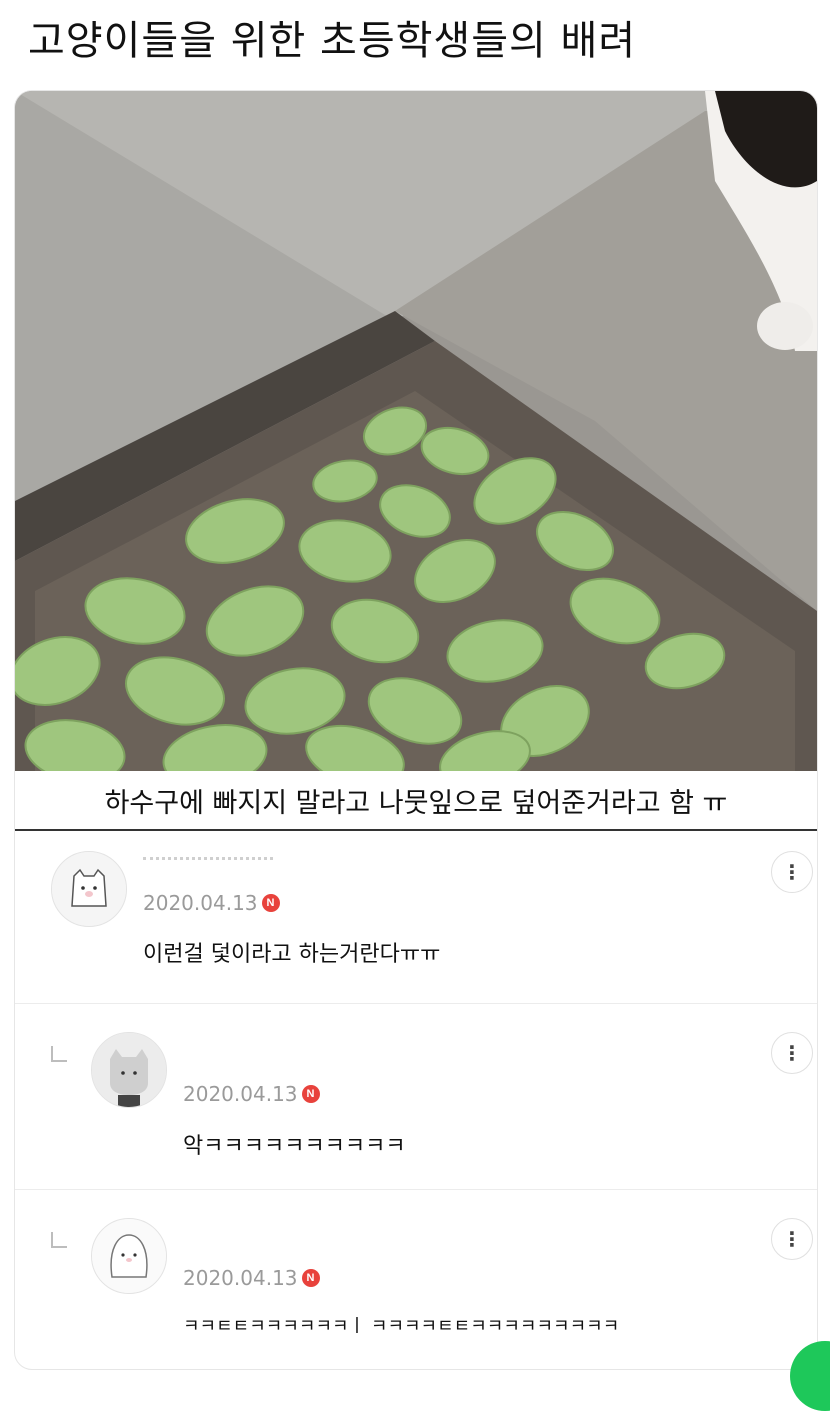 The height and width of the screenshot is (1411, 830). What do you see at coordinates (401, 1326) in the screenshot?
I see `comment-text: ㅋㅋㅌㅌㅋㅋㅋㅋㅋㅋㅣ ㅋㅋㅋㅋㅌㅌㅋㅋㅋㅋㅋㅋㅋㅋㅋ` at bounding box center [401, 1326].